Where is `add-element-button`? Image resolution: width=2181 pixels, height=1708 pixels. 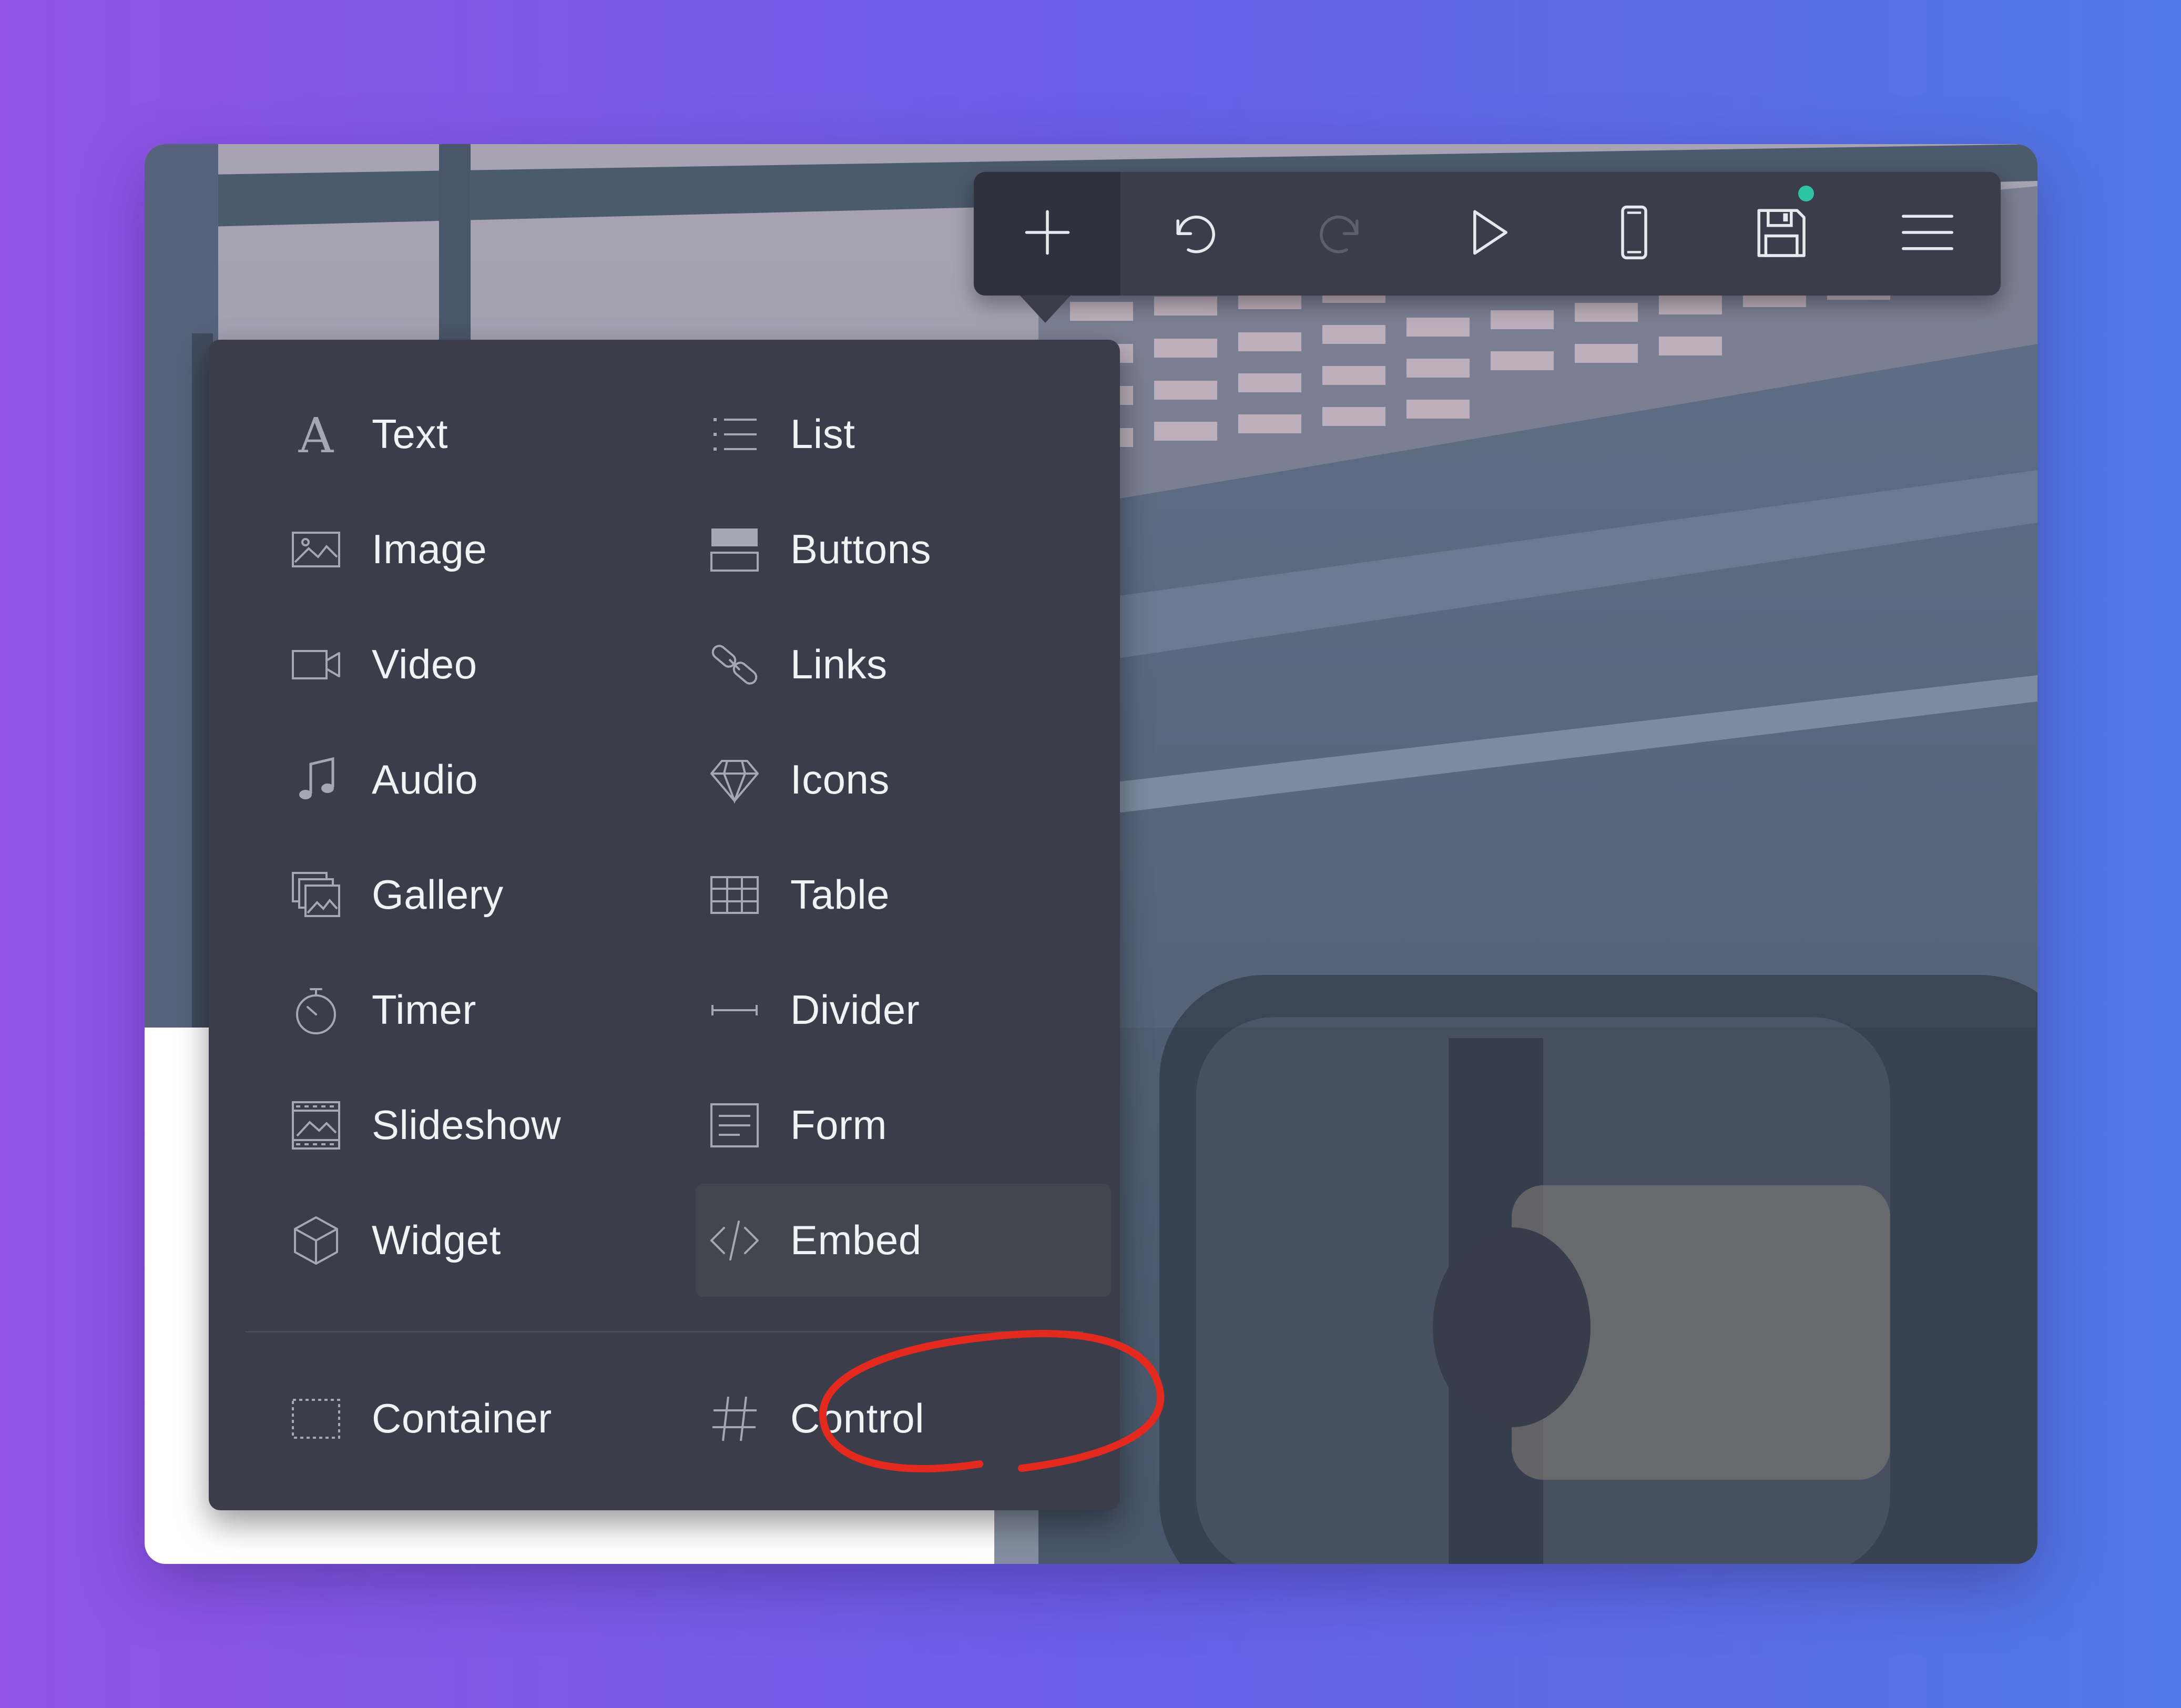 add-element-button is located at coordinates (1047, 247).